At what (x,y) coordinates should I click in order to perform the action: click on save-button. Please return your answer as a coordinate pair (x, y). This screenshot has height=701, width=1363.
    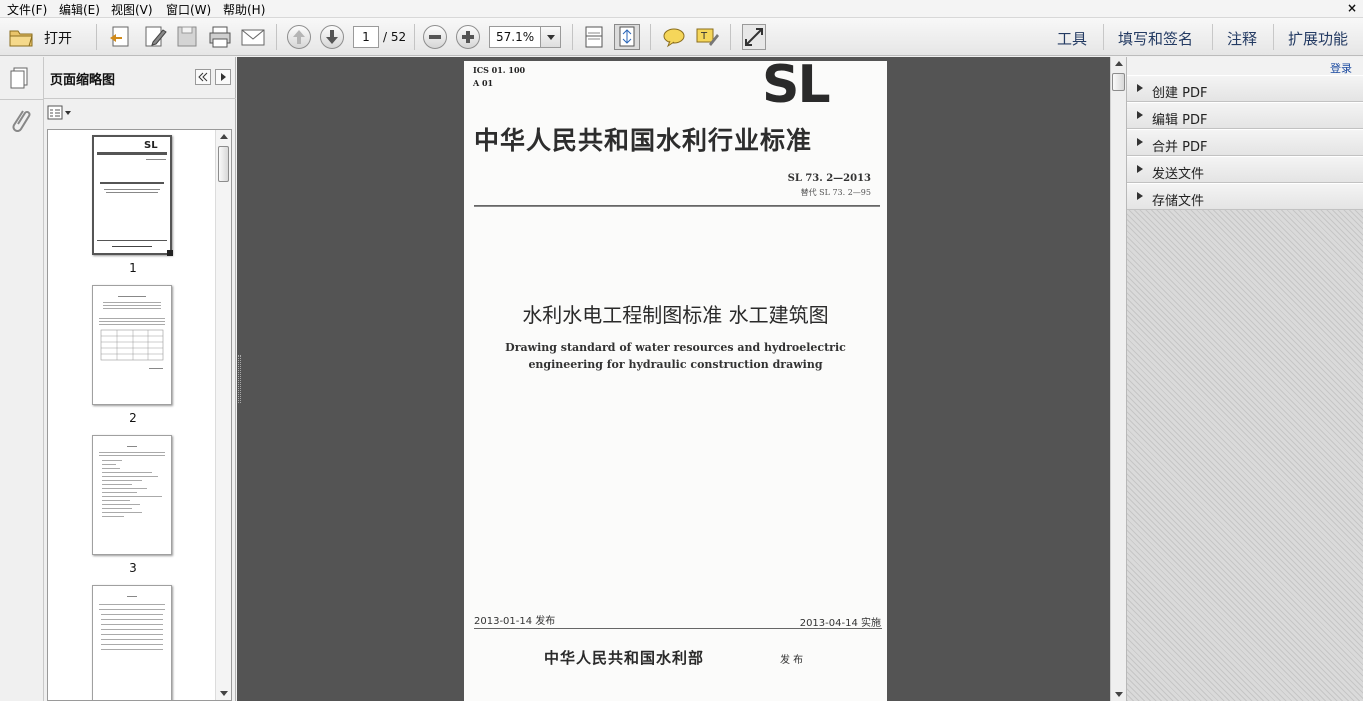
    Looking at the image, I should click on (187, 37).